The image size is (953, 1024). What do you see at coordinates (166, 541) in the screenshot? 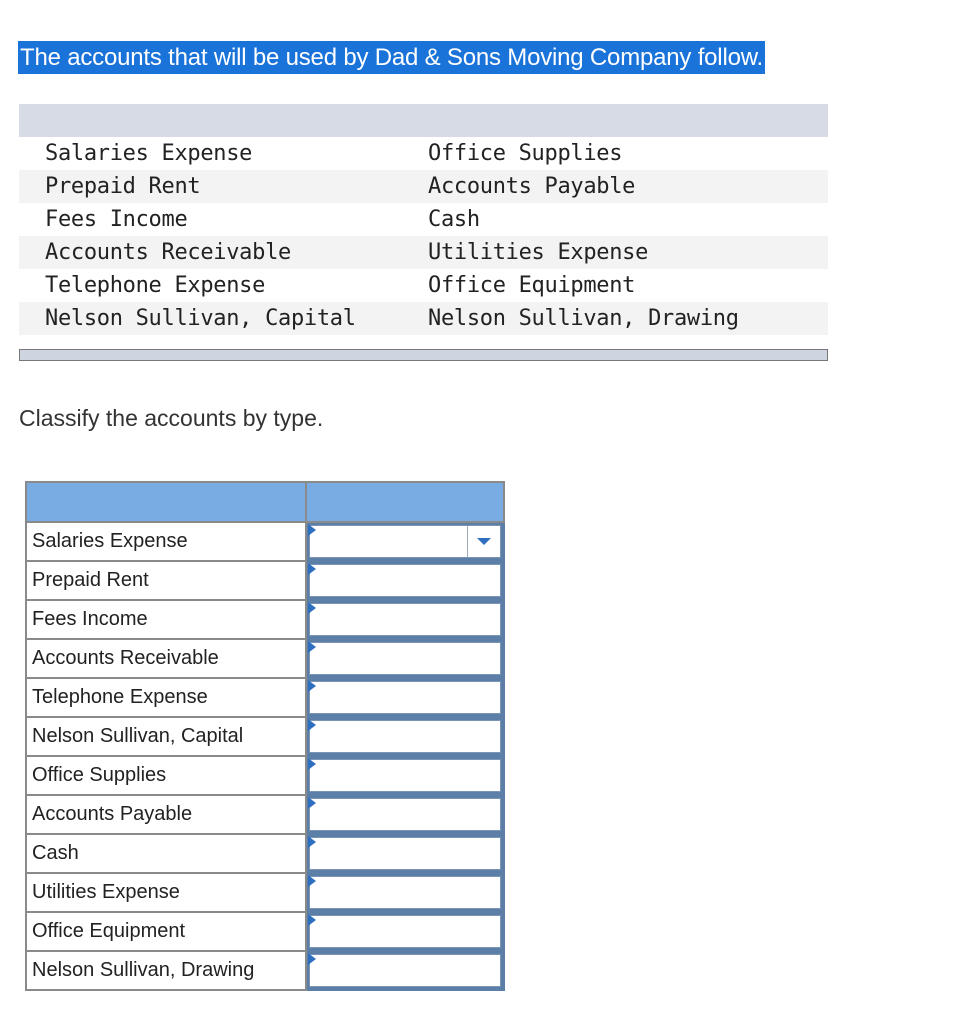
I see `account-name: Salaries Expense` at bounding box center [166, 541].